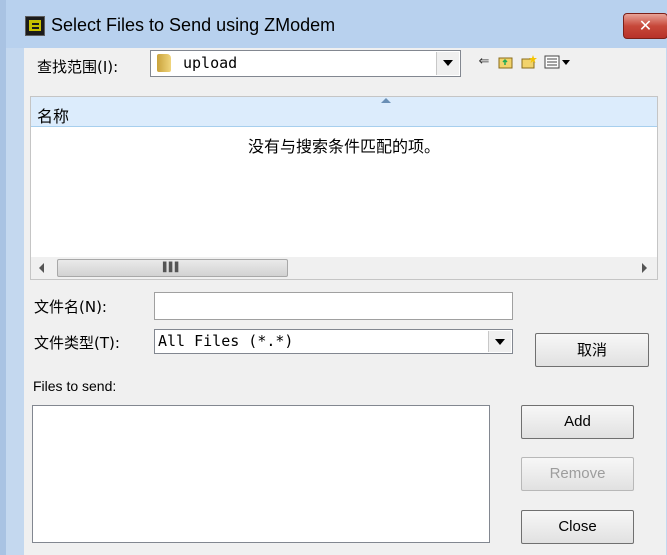  I want to click on scrollbar-thumb: ▌▌▌, so click(172, 268).